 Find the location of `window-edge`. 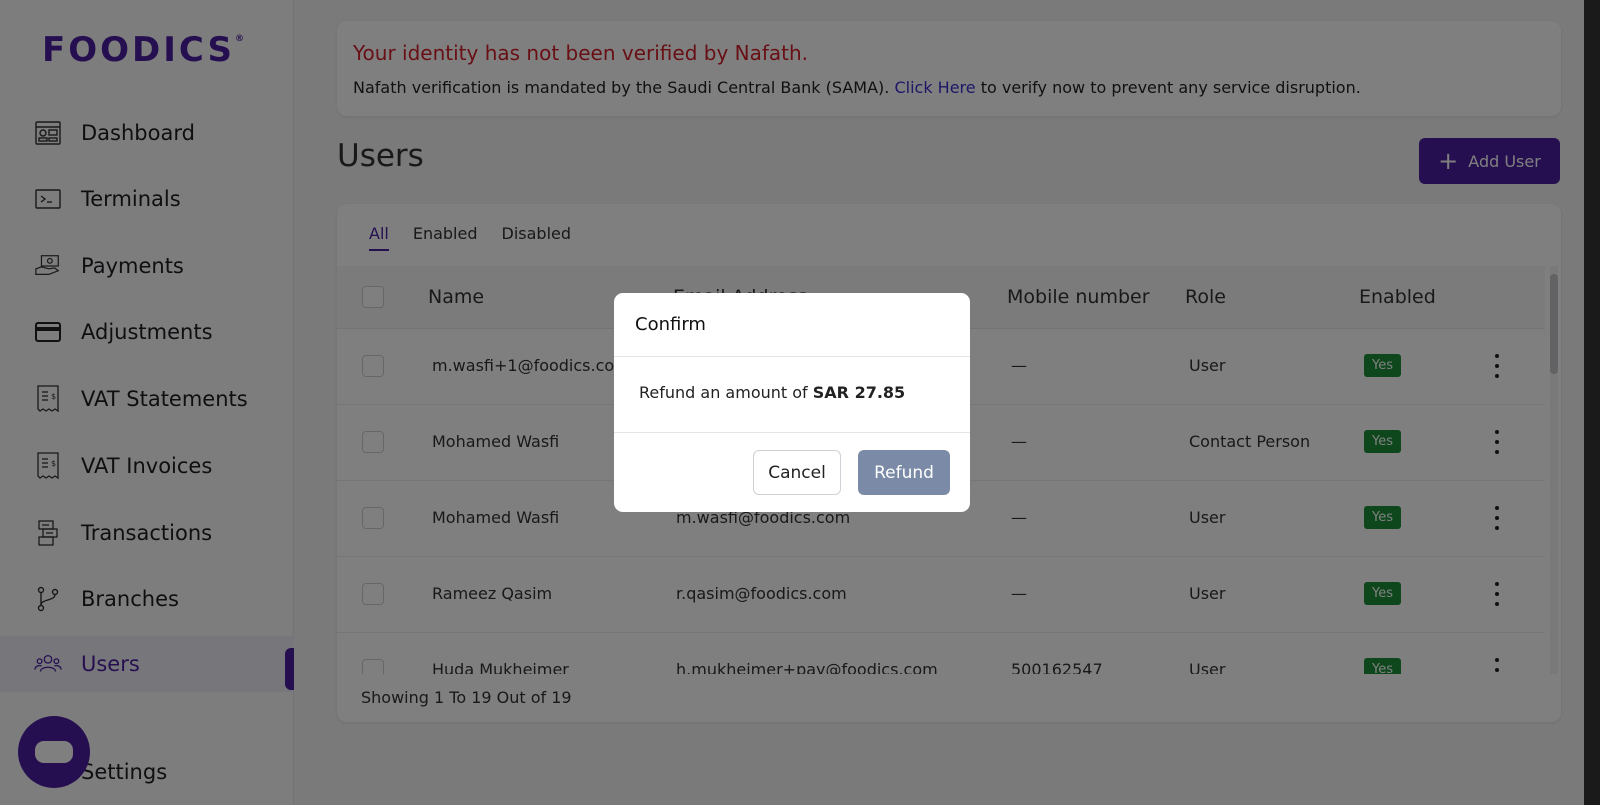

window-edge is located at coordinates (1592, 402).